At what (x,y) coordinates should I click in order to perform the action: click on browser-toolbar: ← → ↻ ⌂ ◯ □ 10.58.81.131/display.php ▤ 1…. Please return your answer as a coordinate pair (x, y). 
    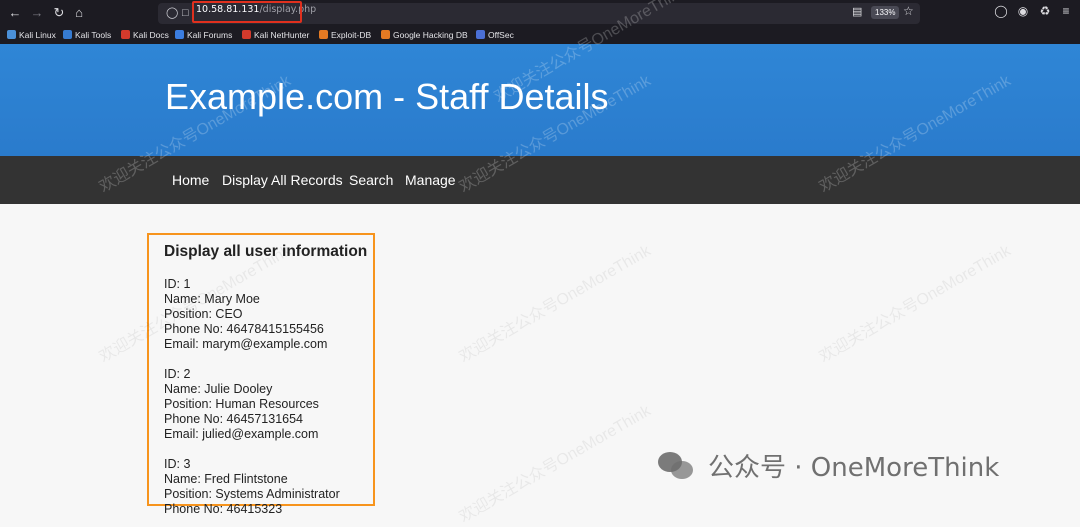
    Looking at the image, I should click on (540, 13).